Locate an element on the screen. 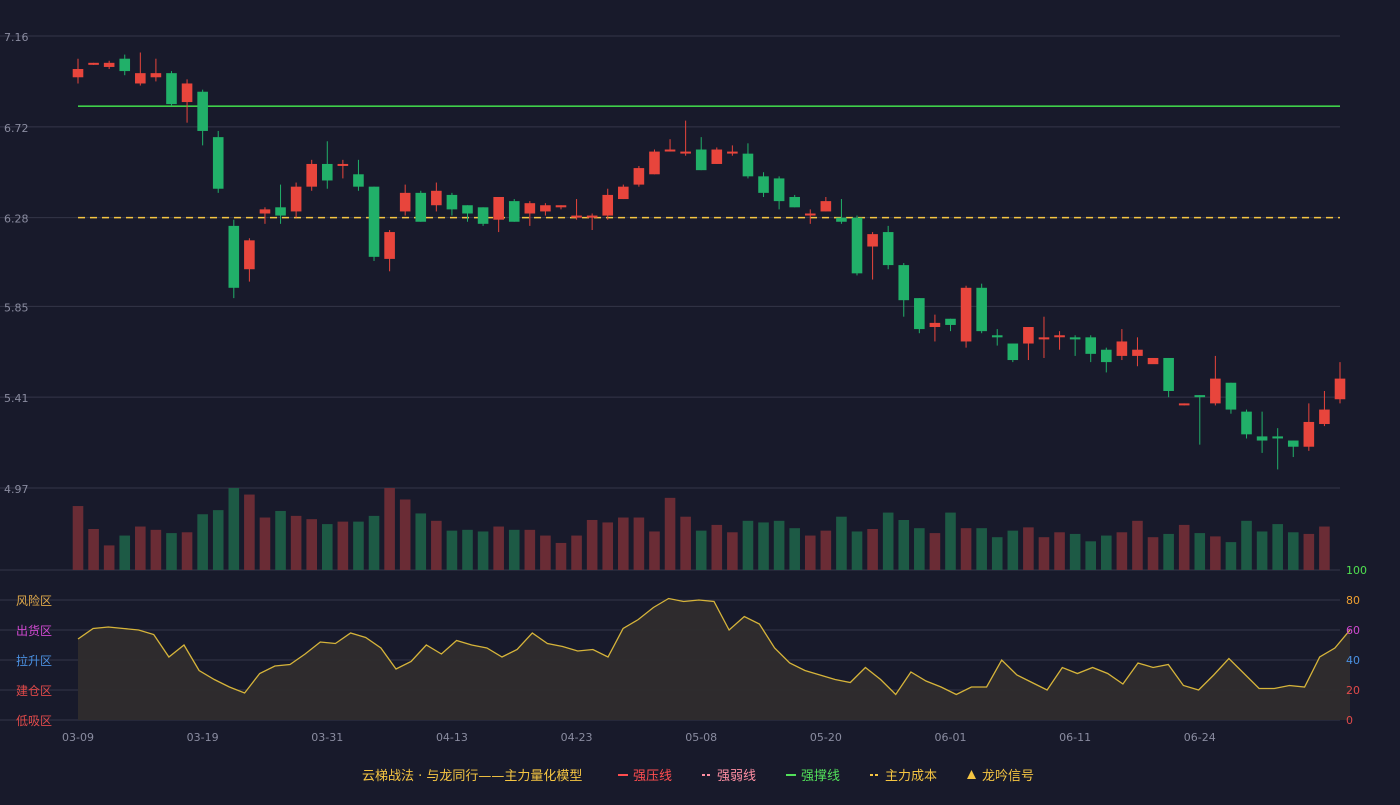 This screenshot has height=805, width=1400. x-tick-label: 05-08 is located at coordinates (701, 737).